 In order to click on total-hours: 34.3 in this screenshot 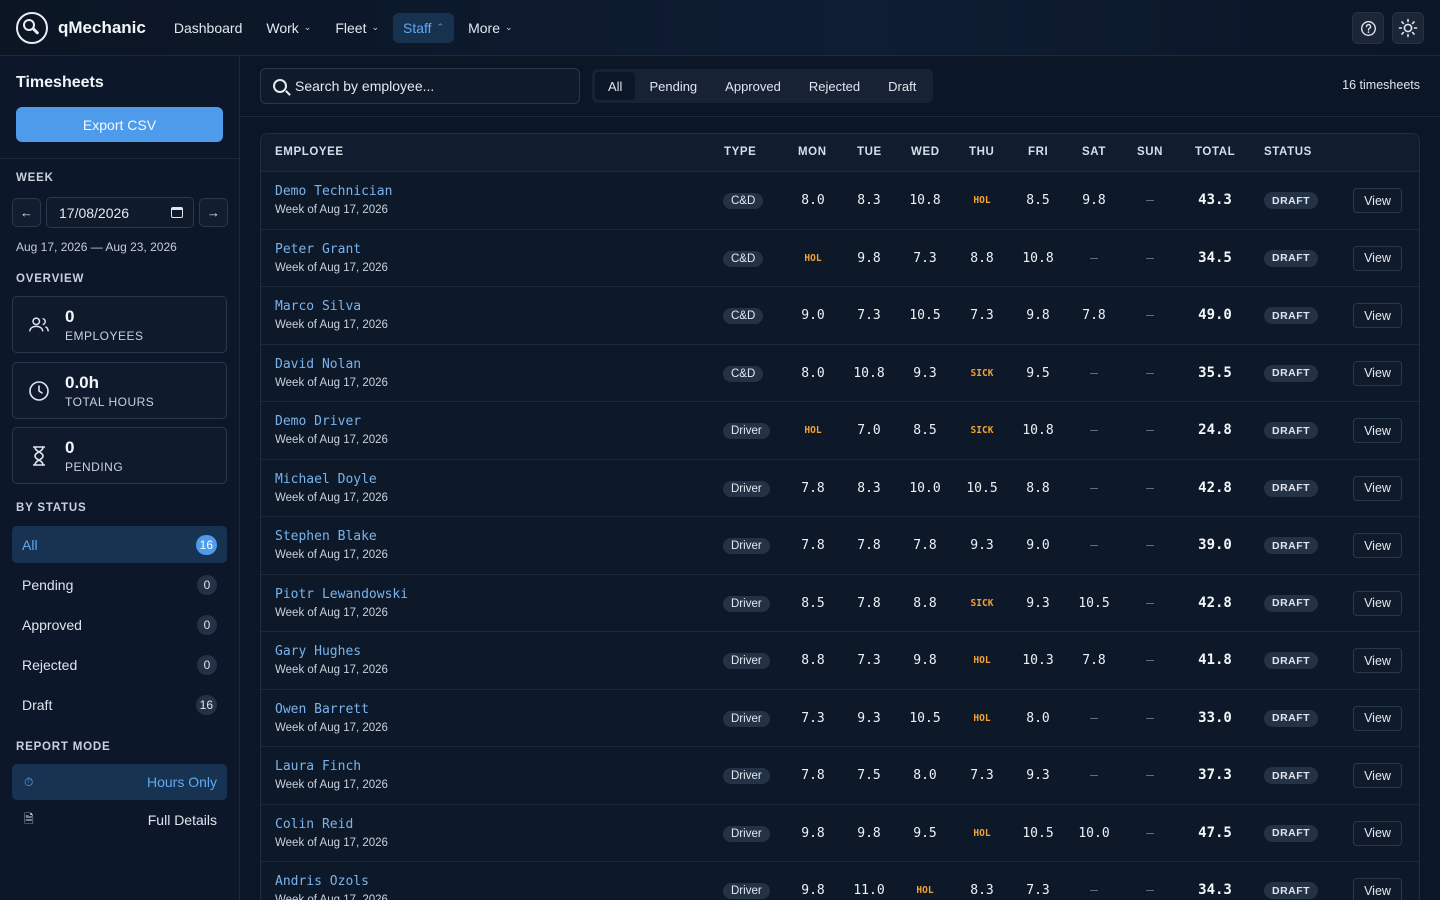, I will do `click(1215, 890)`.